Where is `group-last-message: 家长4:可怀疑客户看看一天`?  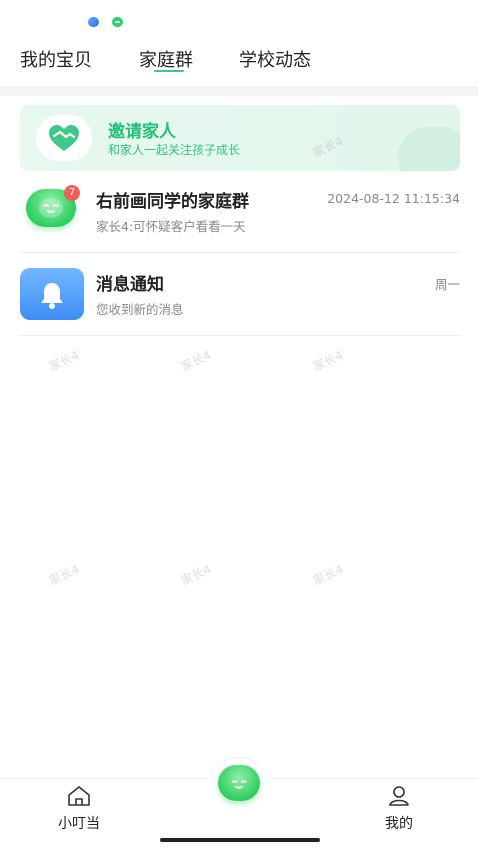 group-last-message: 家长4:可怀疑客户看看一天 is located at coordinates (171, 226).